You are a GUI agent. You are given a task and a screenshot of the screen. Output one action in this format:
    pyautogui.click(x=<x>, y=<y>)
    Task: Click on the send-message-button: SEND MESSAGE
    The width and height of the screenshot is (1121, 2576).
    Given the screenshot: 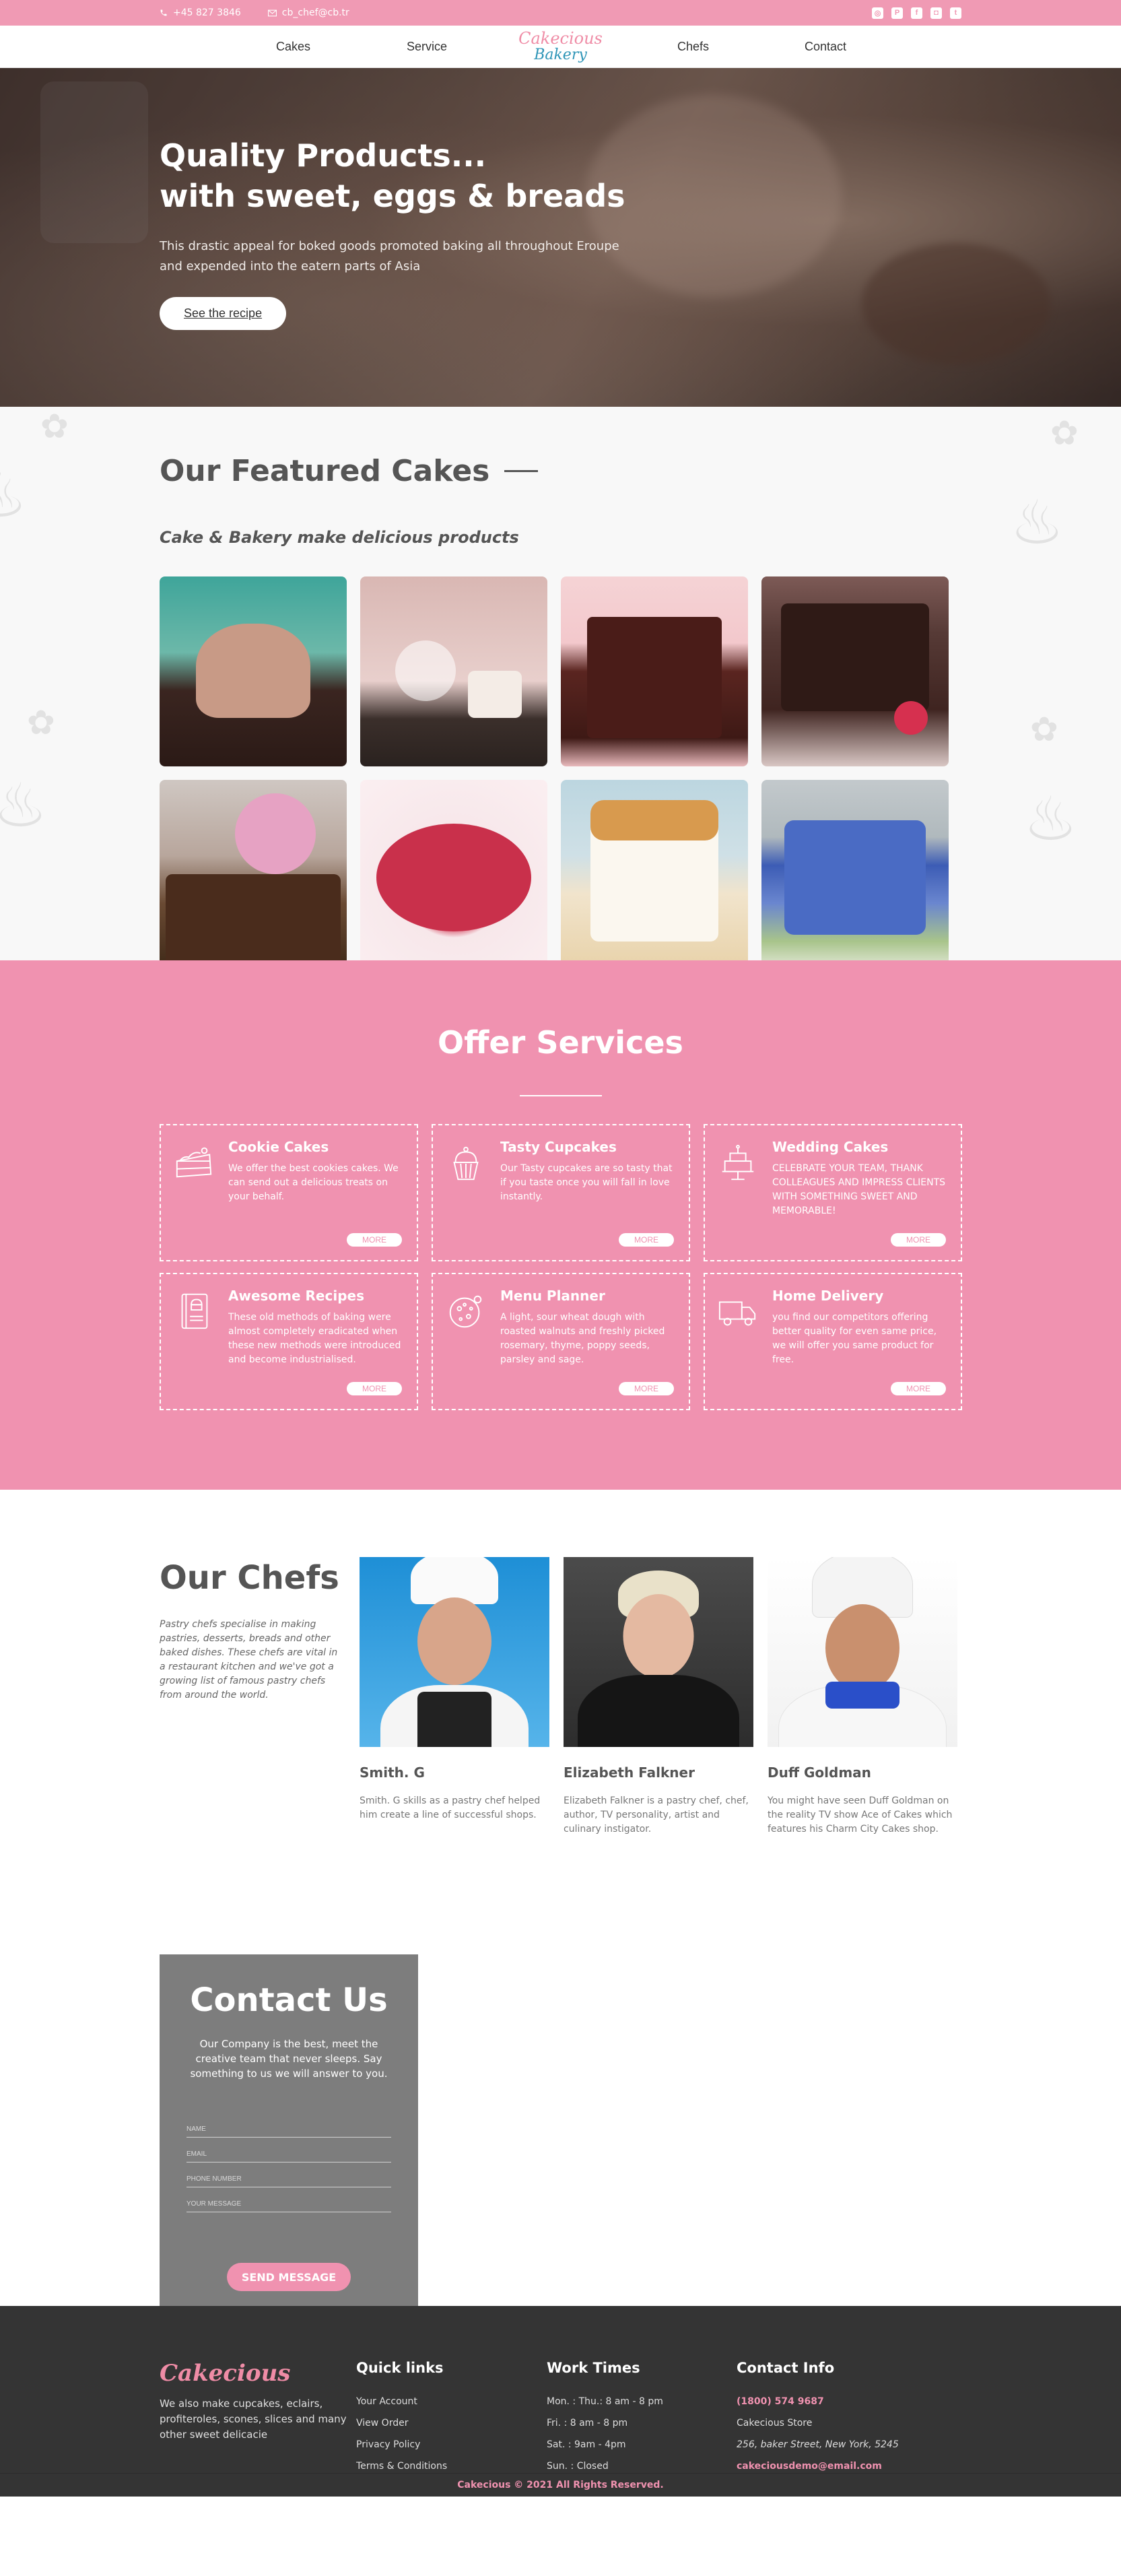 What is the action you would take?
    pyautogui.click(x=289, y=2277)
    